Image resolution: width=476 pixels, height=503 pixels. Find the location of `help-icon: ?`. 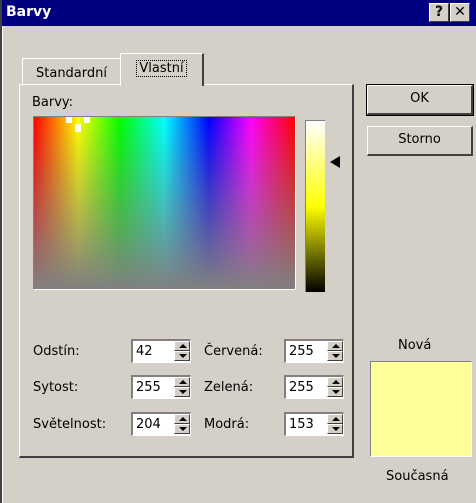

help-icon: ? is located at coordinates (439, 12).